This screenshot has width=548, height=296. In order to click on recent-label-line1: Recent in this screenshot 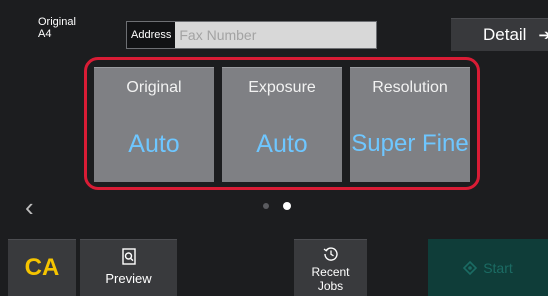, I will do `click(330, 272)`.